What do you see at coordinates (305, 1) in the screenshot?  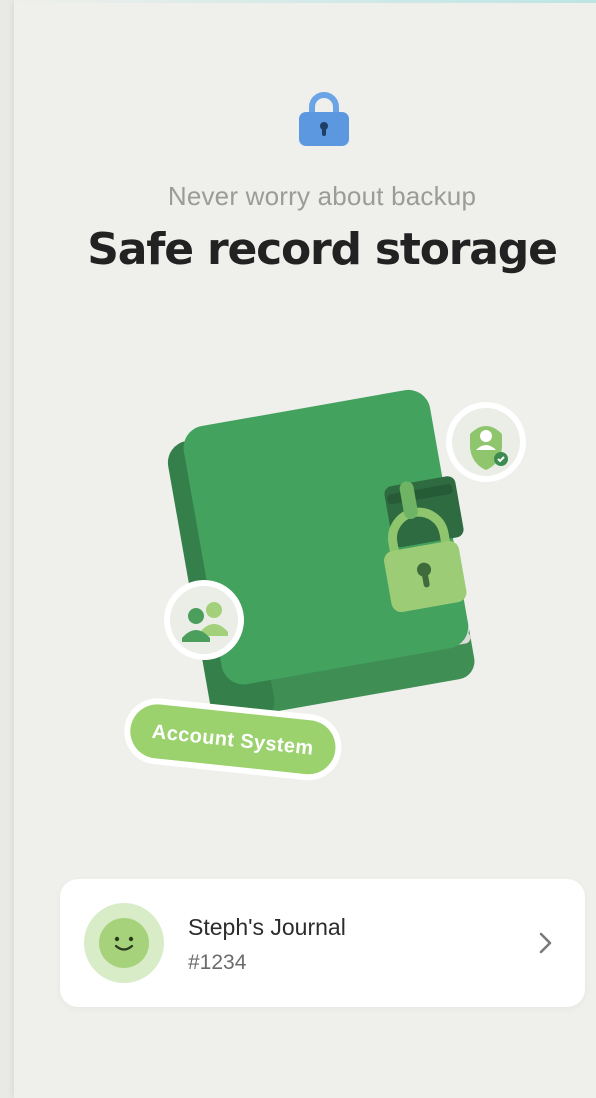 I see `top-edge-strip` at bounding box center [305, 1].